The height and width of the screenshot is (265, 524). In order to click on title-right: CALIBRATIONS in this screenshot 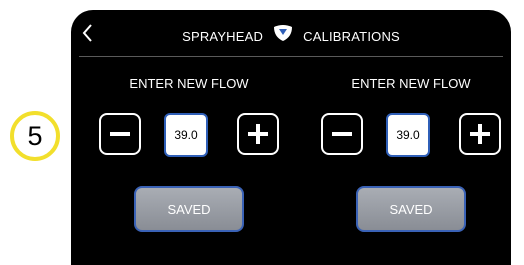, I will do `click(351, 36)`.